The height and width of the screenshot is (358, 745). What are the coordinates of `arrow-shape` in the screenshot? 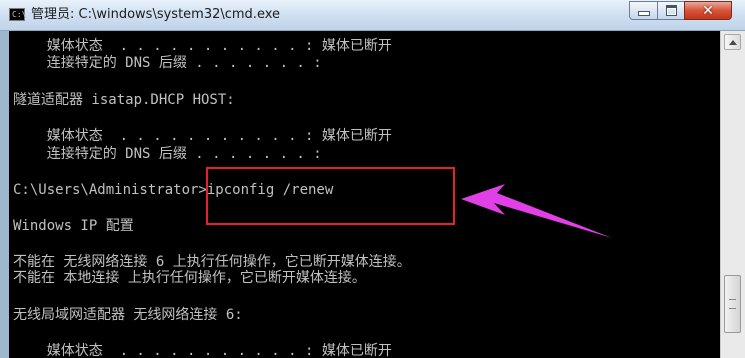 It's located at (536, 211).